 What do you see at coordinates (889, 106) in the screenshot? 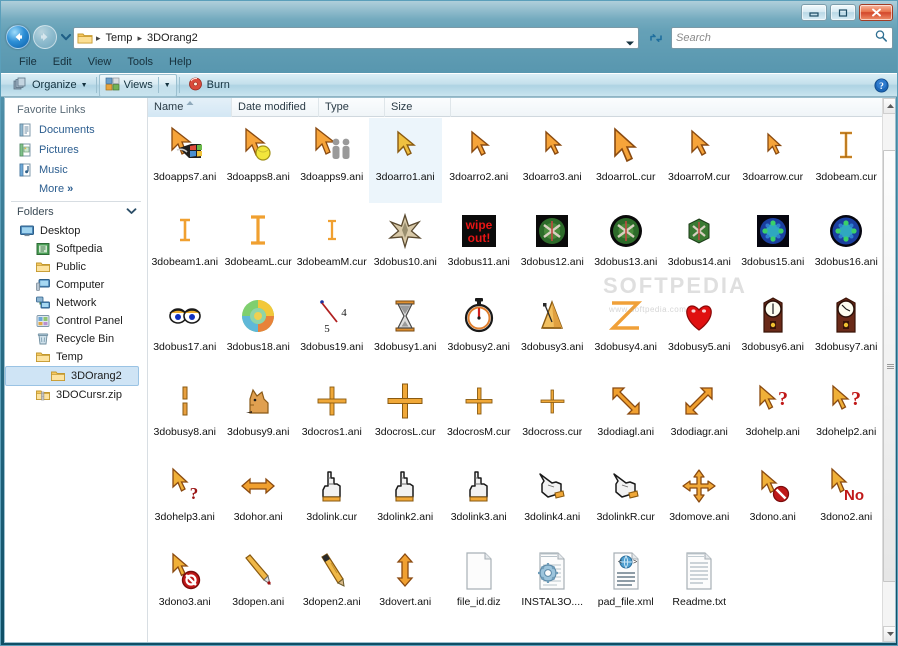
I see `scroll-up-button` at bounding box center [889, 106].